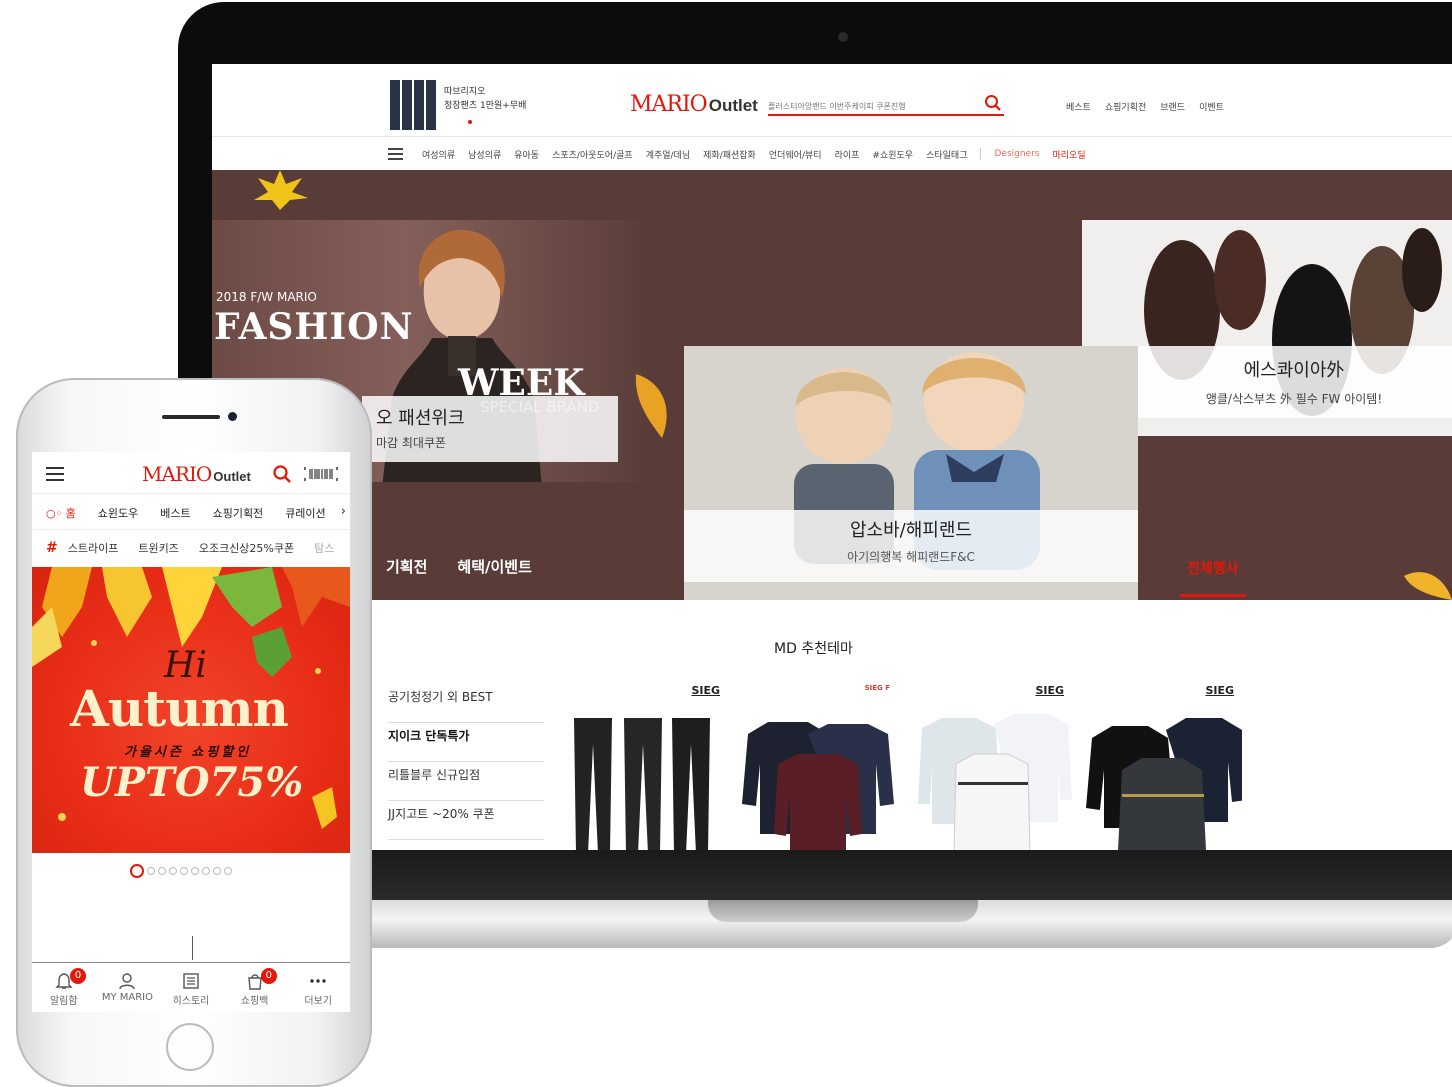 The image size is (1452, 1087). Describe the element at coordinates (668, 154) in the screenshot. I see `category-item: 계주얼/데님` at that location.